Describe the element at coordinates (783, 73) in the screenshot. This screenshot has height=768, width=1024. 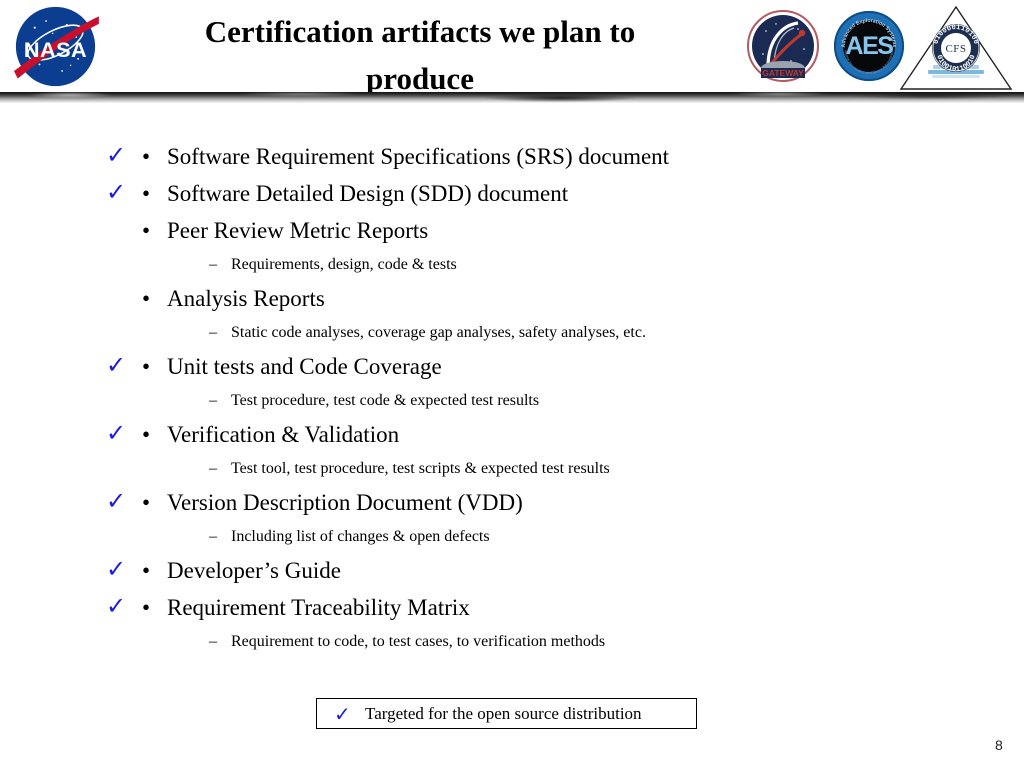
I see `svg-text: GATEWAY` at that location.